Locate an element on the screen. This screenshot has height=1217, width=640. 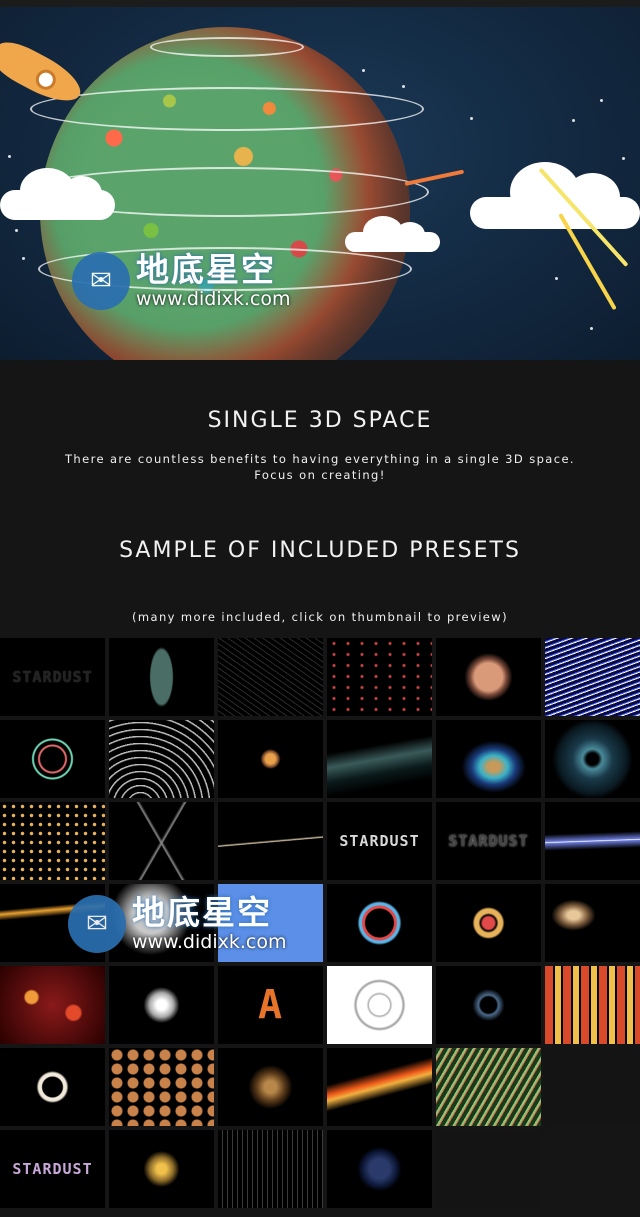
ribbon-streak is located at coordinates (434, 177).